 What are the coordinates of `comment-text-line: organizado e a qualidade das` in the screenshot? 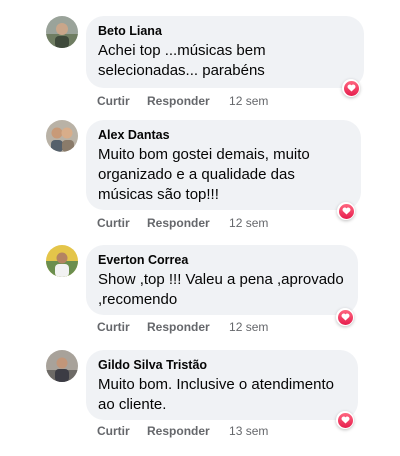 It's located at (196, 174).